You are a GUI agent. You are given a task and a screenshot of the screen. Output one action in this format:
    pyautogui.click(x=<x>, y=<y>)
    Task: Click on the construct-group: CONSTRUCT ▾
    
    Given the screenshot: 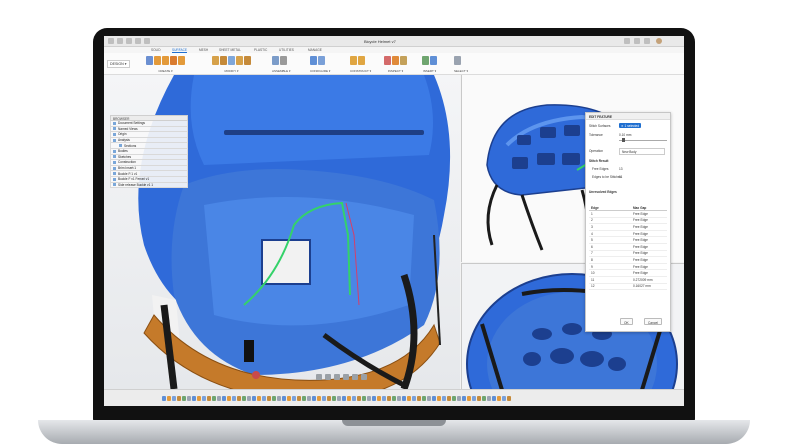 What is the action you would take?
    pyautogui.click(x=360, y=65)
    